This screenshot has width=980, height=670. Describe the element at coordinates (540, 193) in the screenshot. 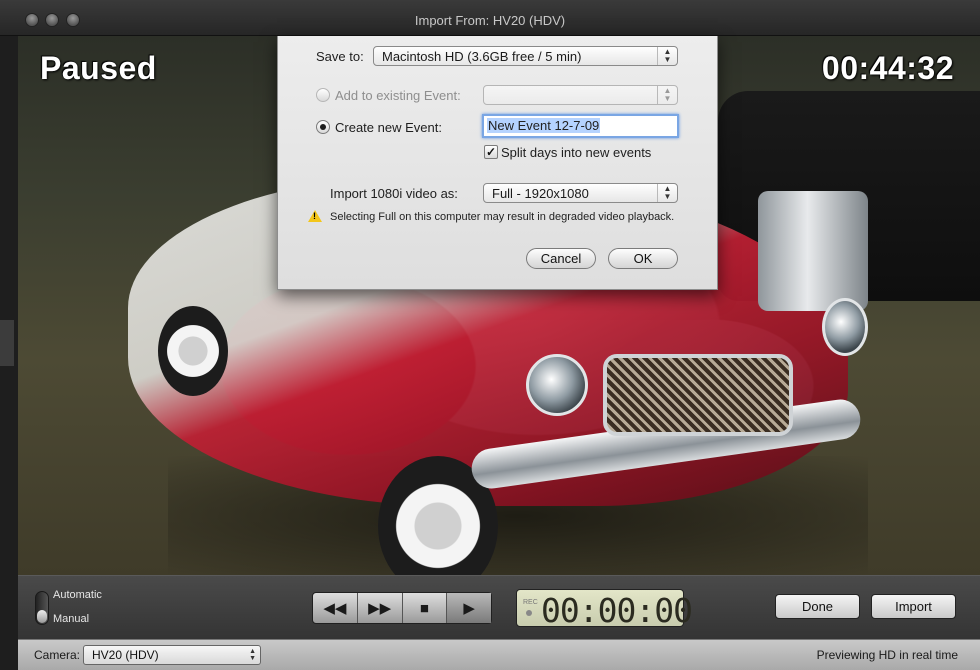

I see `import-format-value: Full - 1920x1080` at that location.